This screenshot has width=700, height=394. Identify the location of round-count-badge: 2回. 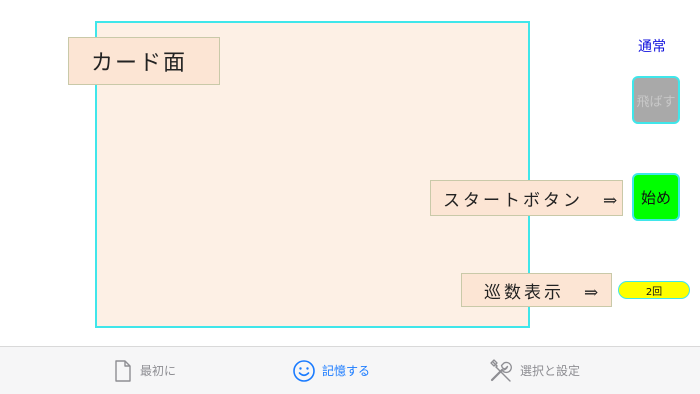
(654, 290).